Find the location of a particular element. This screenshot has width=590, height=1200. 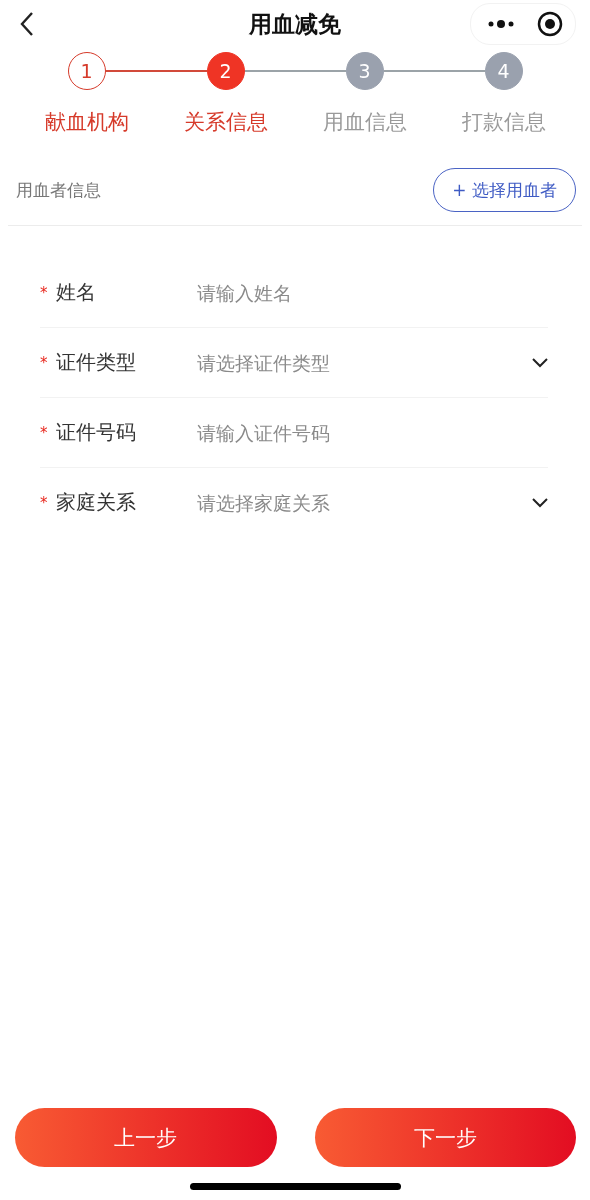

field-label: 证件类型 is located at coordinates (96, 362).